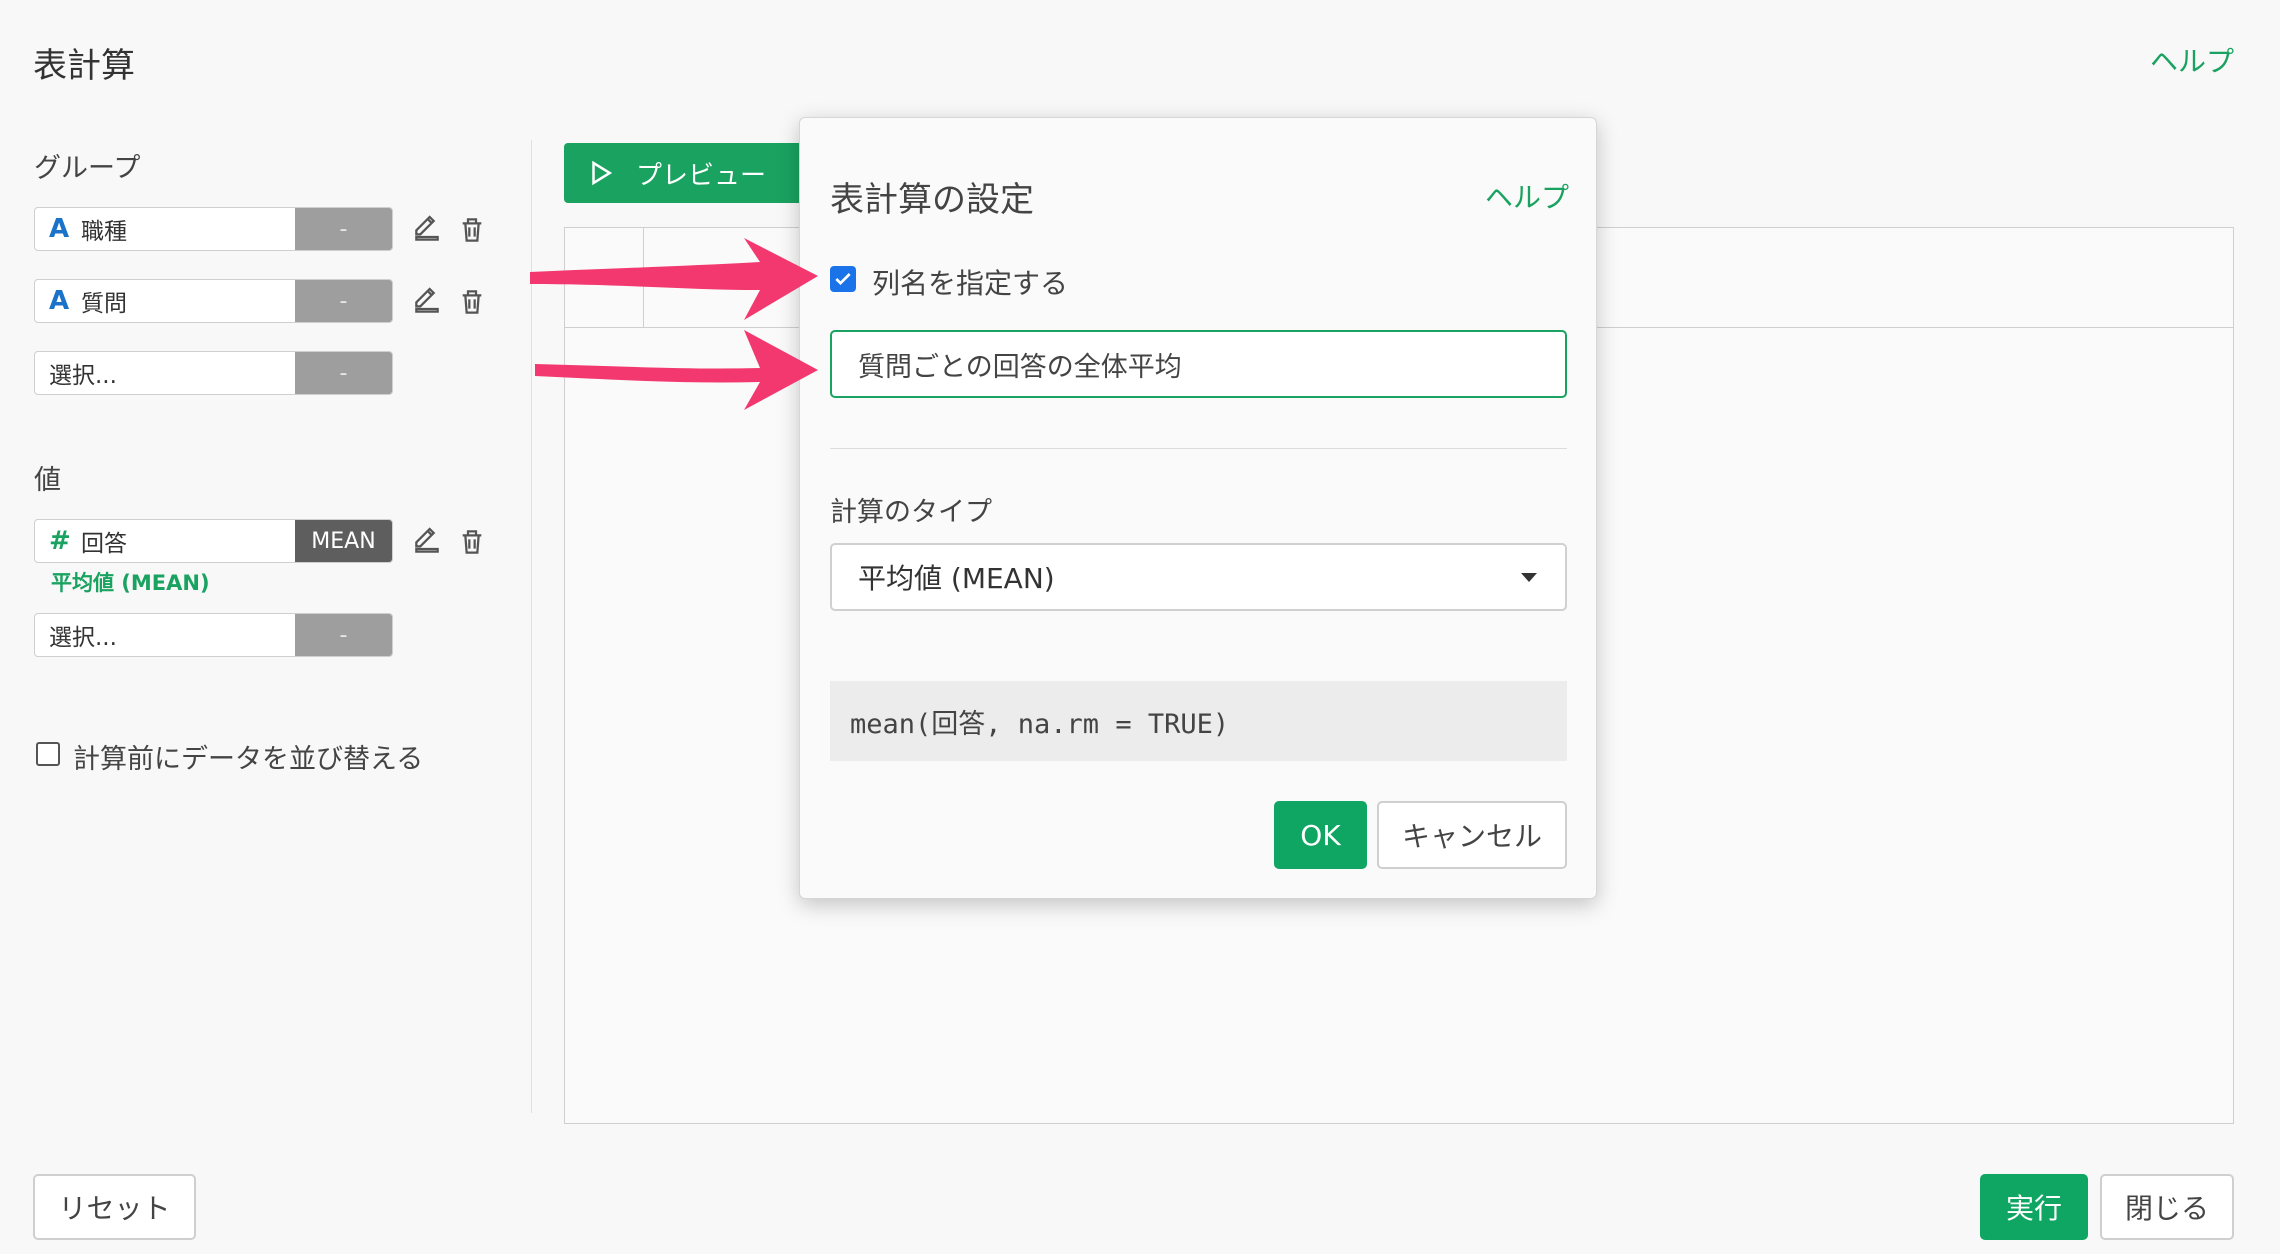 This screenshot has height=1254, width=2280. What do you see at coordinates (602, 173) in the screenshot?
I see `play-icon` at bounding box center [602, 173].